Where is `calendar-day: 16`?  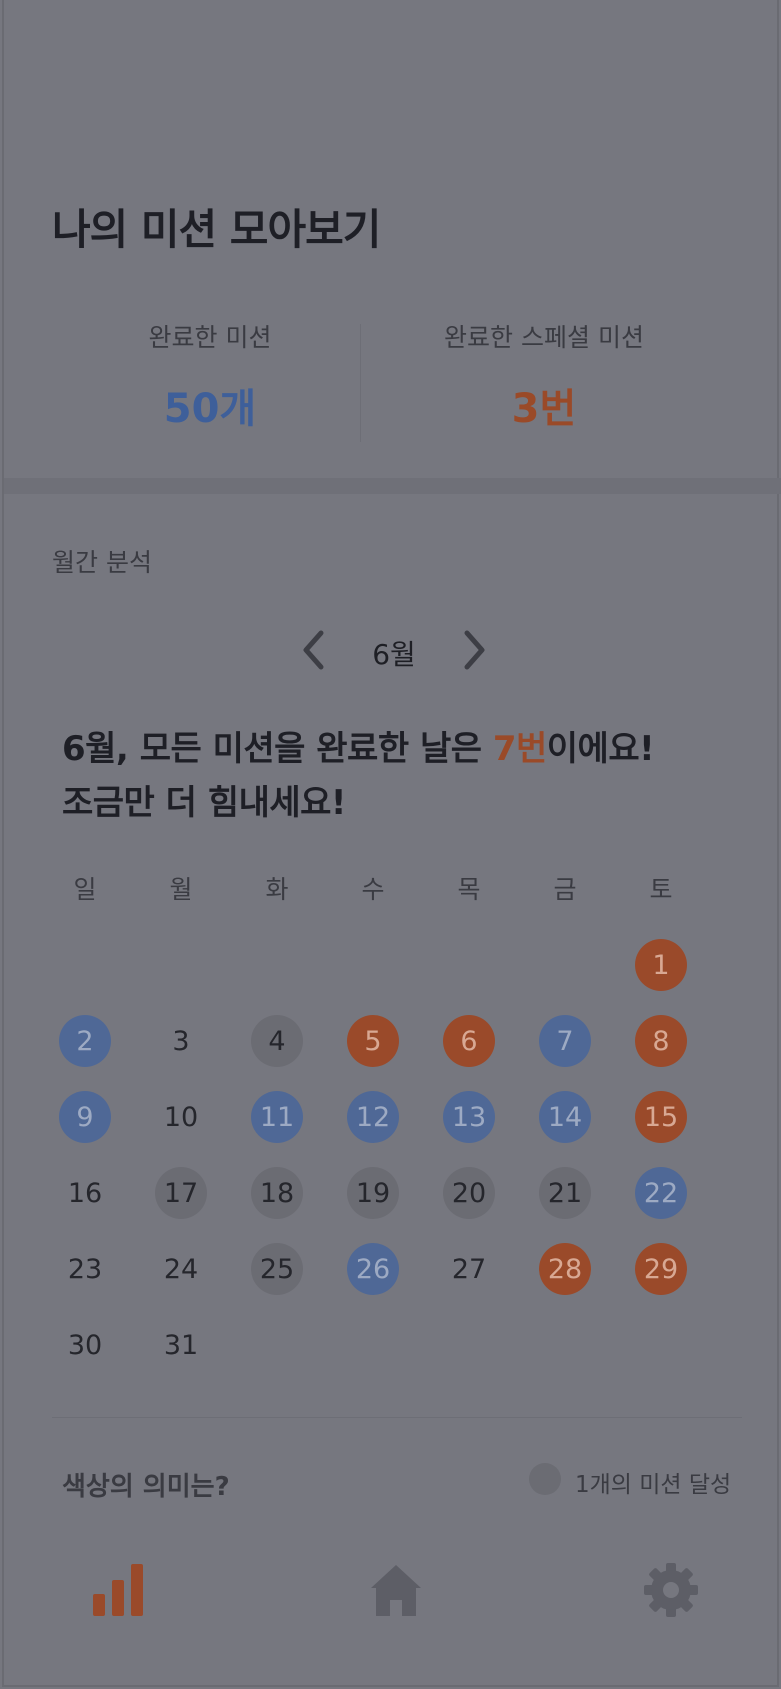
calendar-day: 16 is located at coordinates (85, 1193).